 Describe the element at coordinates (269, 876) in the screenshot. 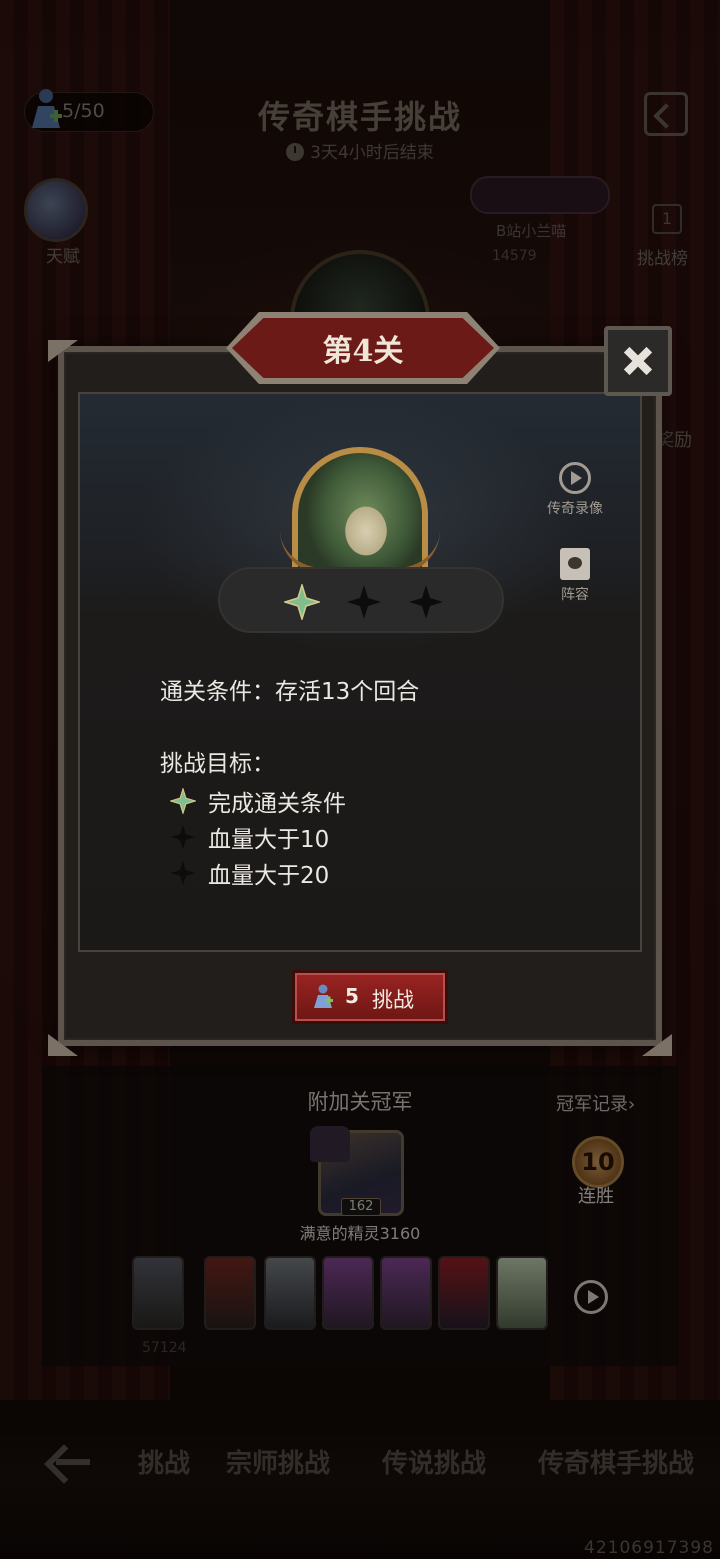

I see `goal-text: 血量大于20` at that location.